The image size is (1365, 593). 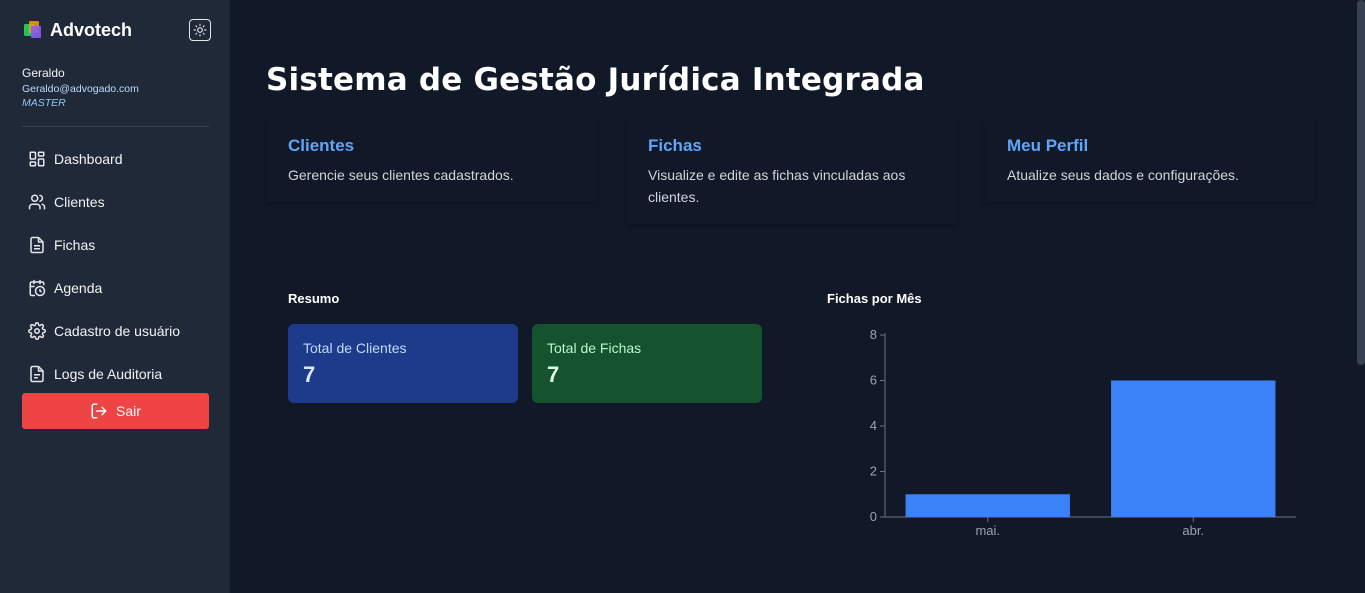 I want to click on y-tick-label: 2, so click(x=873, y=471).